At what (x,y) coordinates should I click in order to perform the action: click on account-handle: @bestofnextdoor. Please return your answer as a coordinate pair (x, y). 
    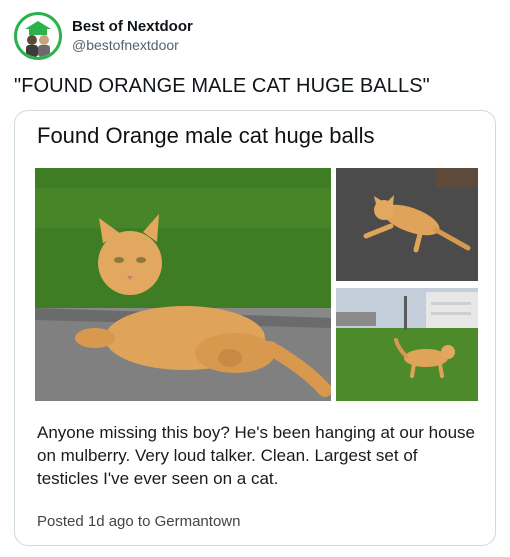
    Looking at the image, I should click on (132, 45).